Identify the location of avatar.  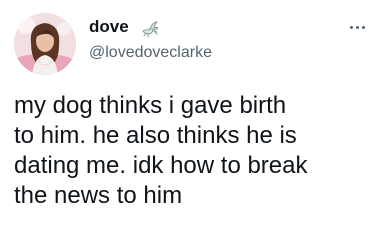
(45, 44).